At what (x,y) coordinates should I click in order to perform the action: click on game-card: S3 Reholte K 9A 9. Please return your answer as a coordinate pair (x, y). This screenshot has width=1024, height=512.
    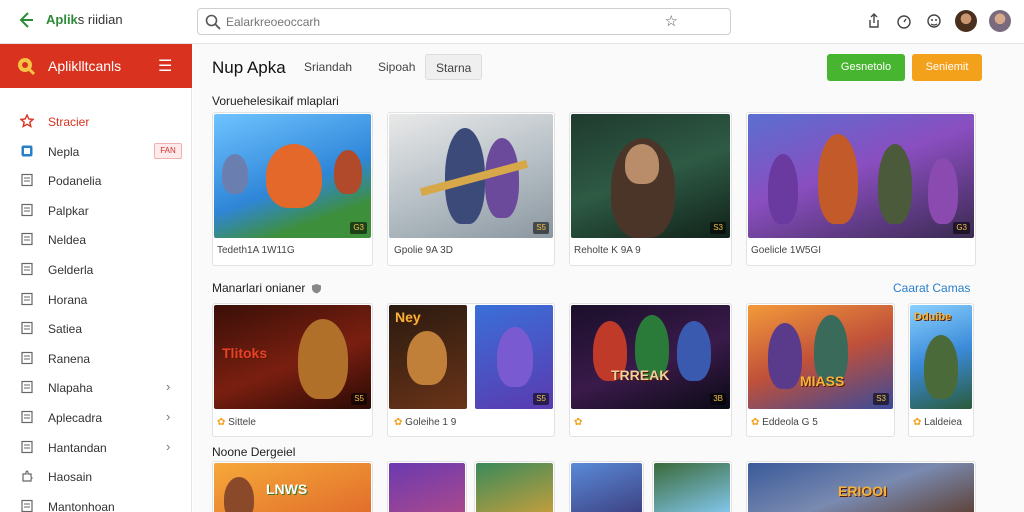
    Looking at the image, I should click on (650, 189).